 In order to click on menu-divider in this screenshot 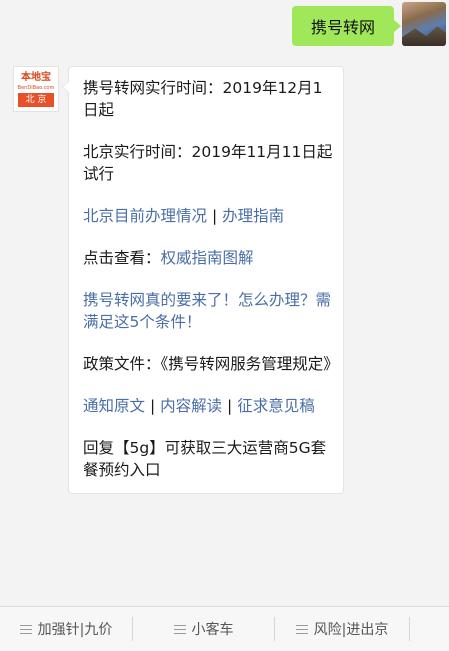, I will do `click(409, 629)`.